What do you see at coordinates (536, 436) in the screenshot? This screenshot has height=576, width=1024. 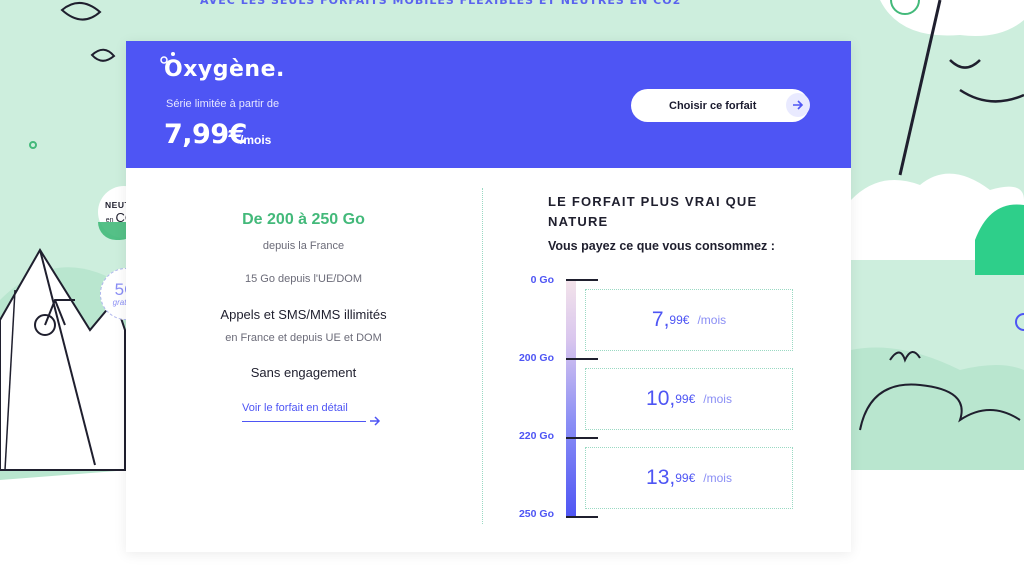 I see `scale-label-220: 220 Go` at bounding box center [536, 436].